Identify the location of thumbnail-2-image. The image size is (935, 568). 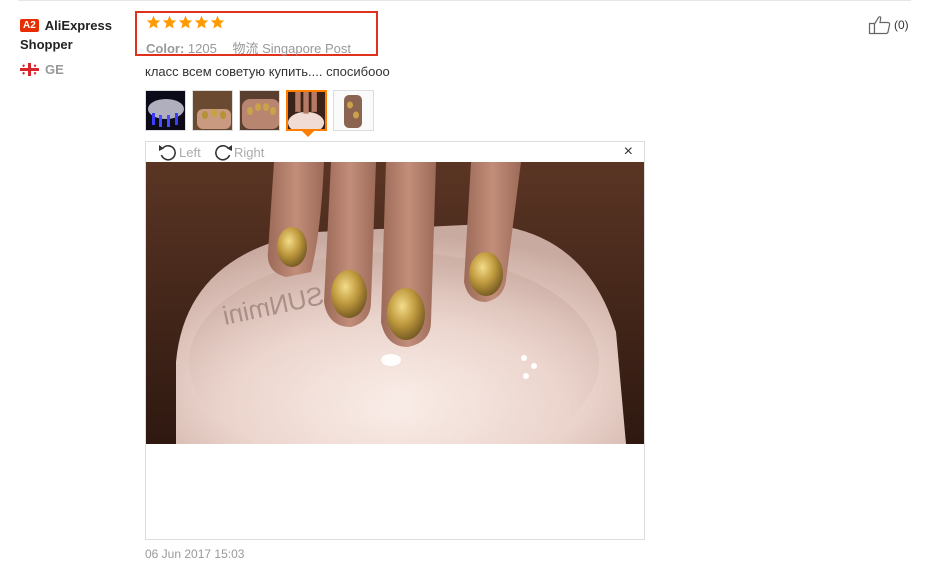
(212, 110).